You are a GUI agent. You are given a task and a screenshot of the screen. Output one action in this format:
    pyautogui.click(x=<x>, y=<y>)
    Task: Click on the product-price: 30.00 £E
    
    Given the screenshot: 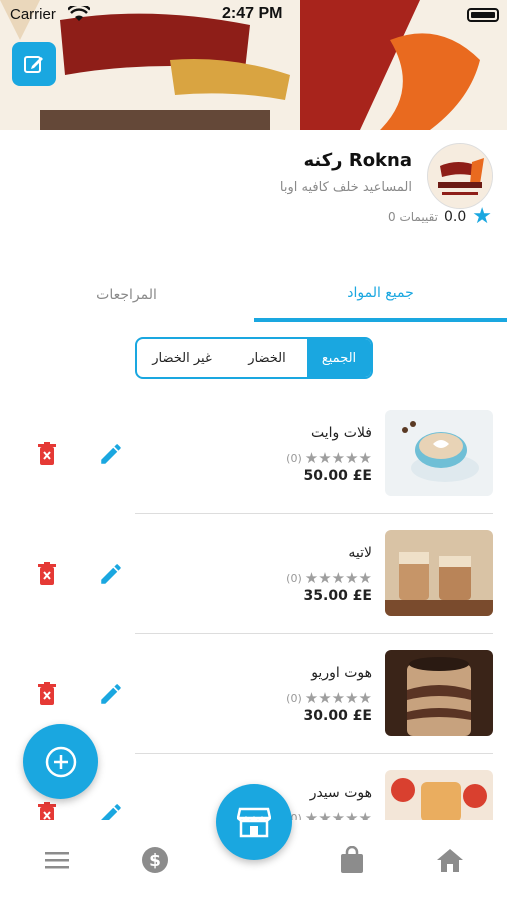 What is the action you would take?
    pyautogui.click(x=337, y=716)
    